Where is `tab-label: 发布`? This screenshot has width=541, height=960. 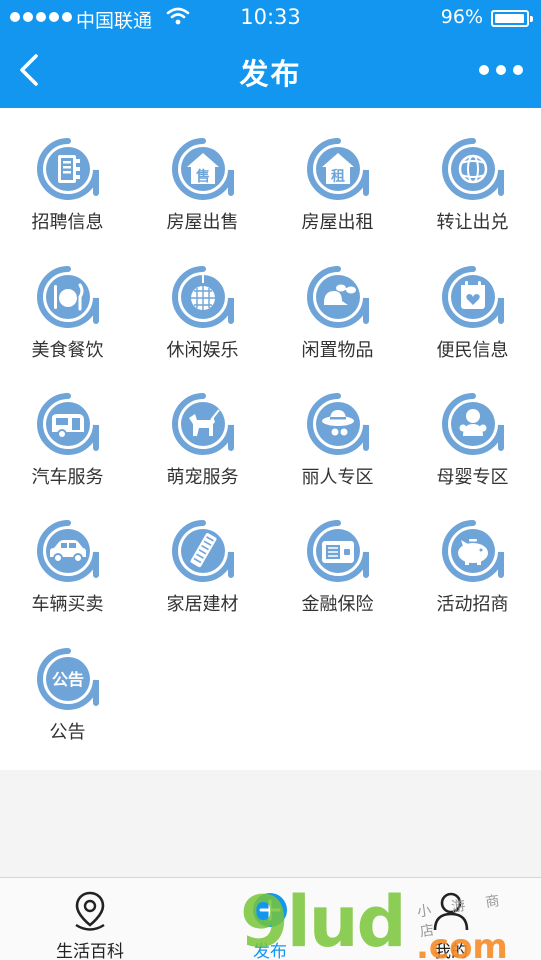
tab-label: 发布 is located at coordinates (270, 951).